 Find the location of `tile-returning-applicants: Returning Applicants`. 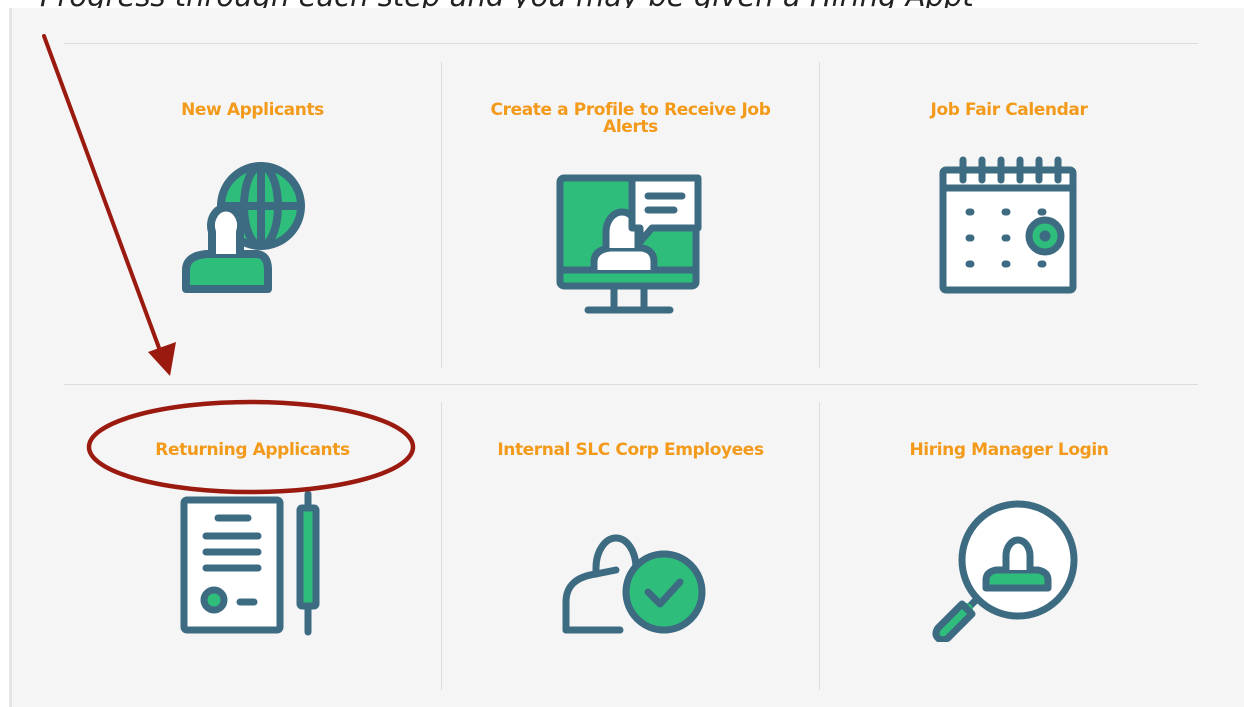

tile-returning-applicants: Returning Applicants is located at coordinates (252, 546).